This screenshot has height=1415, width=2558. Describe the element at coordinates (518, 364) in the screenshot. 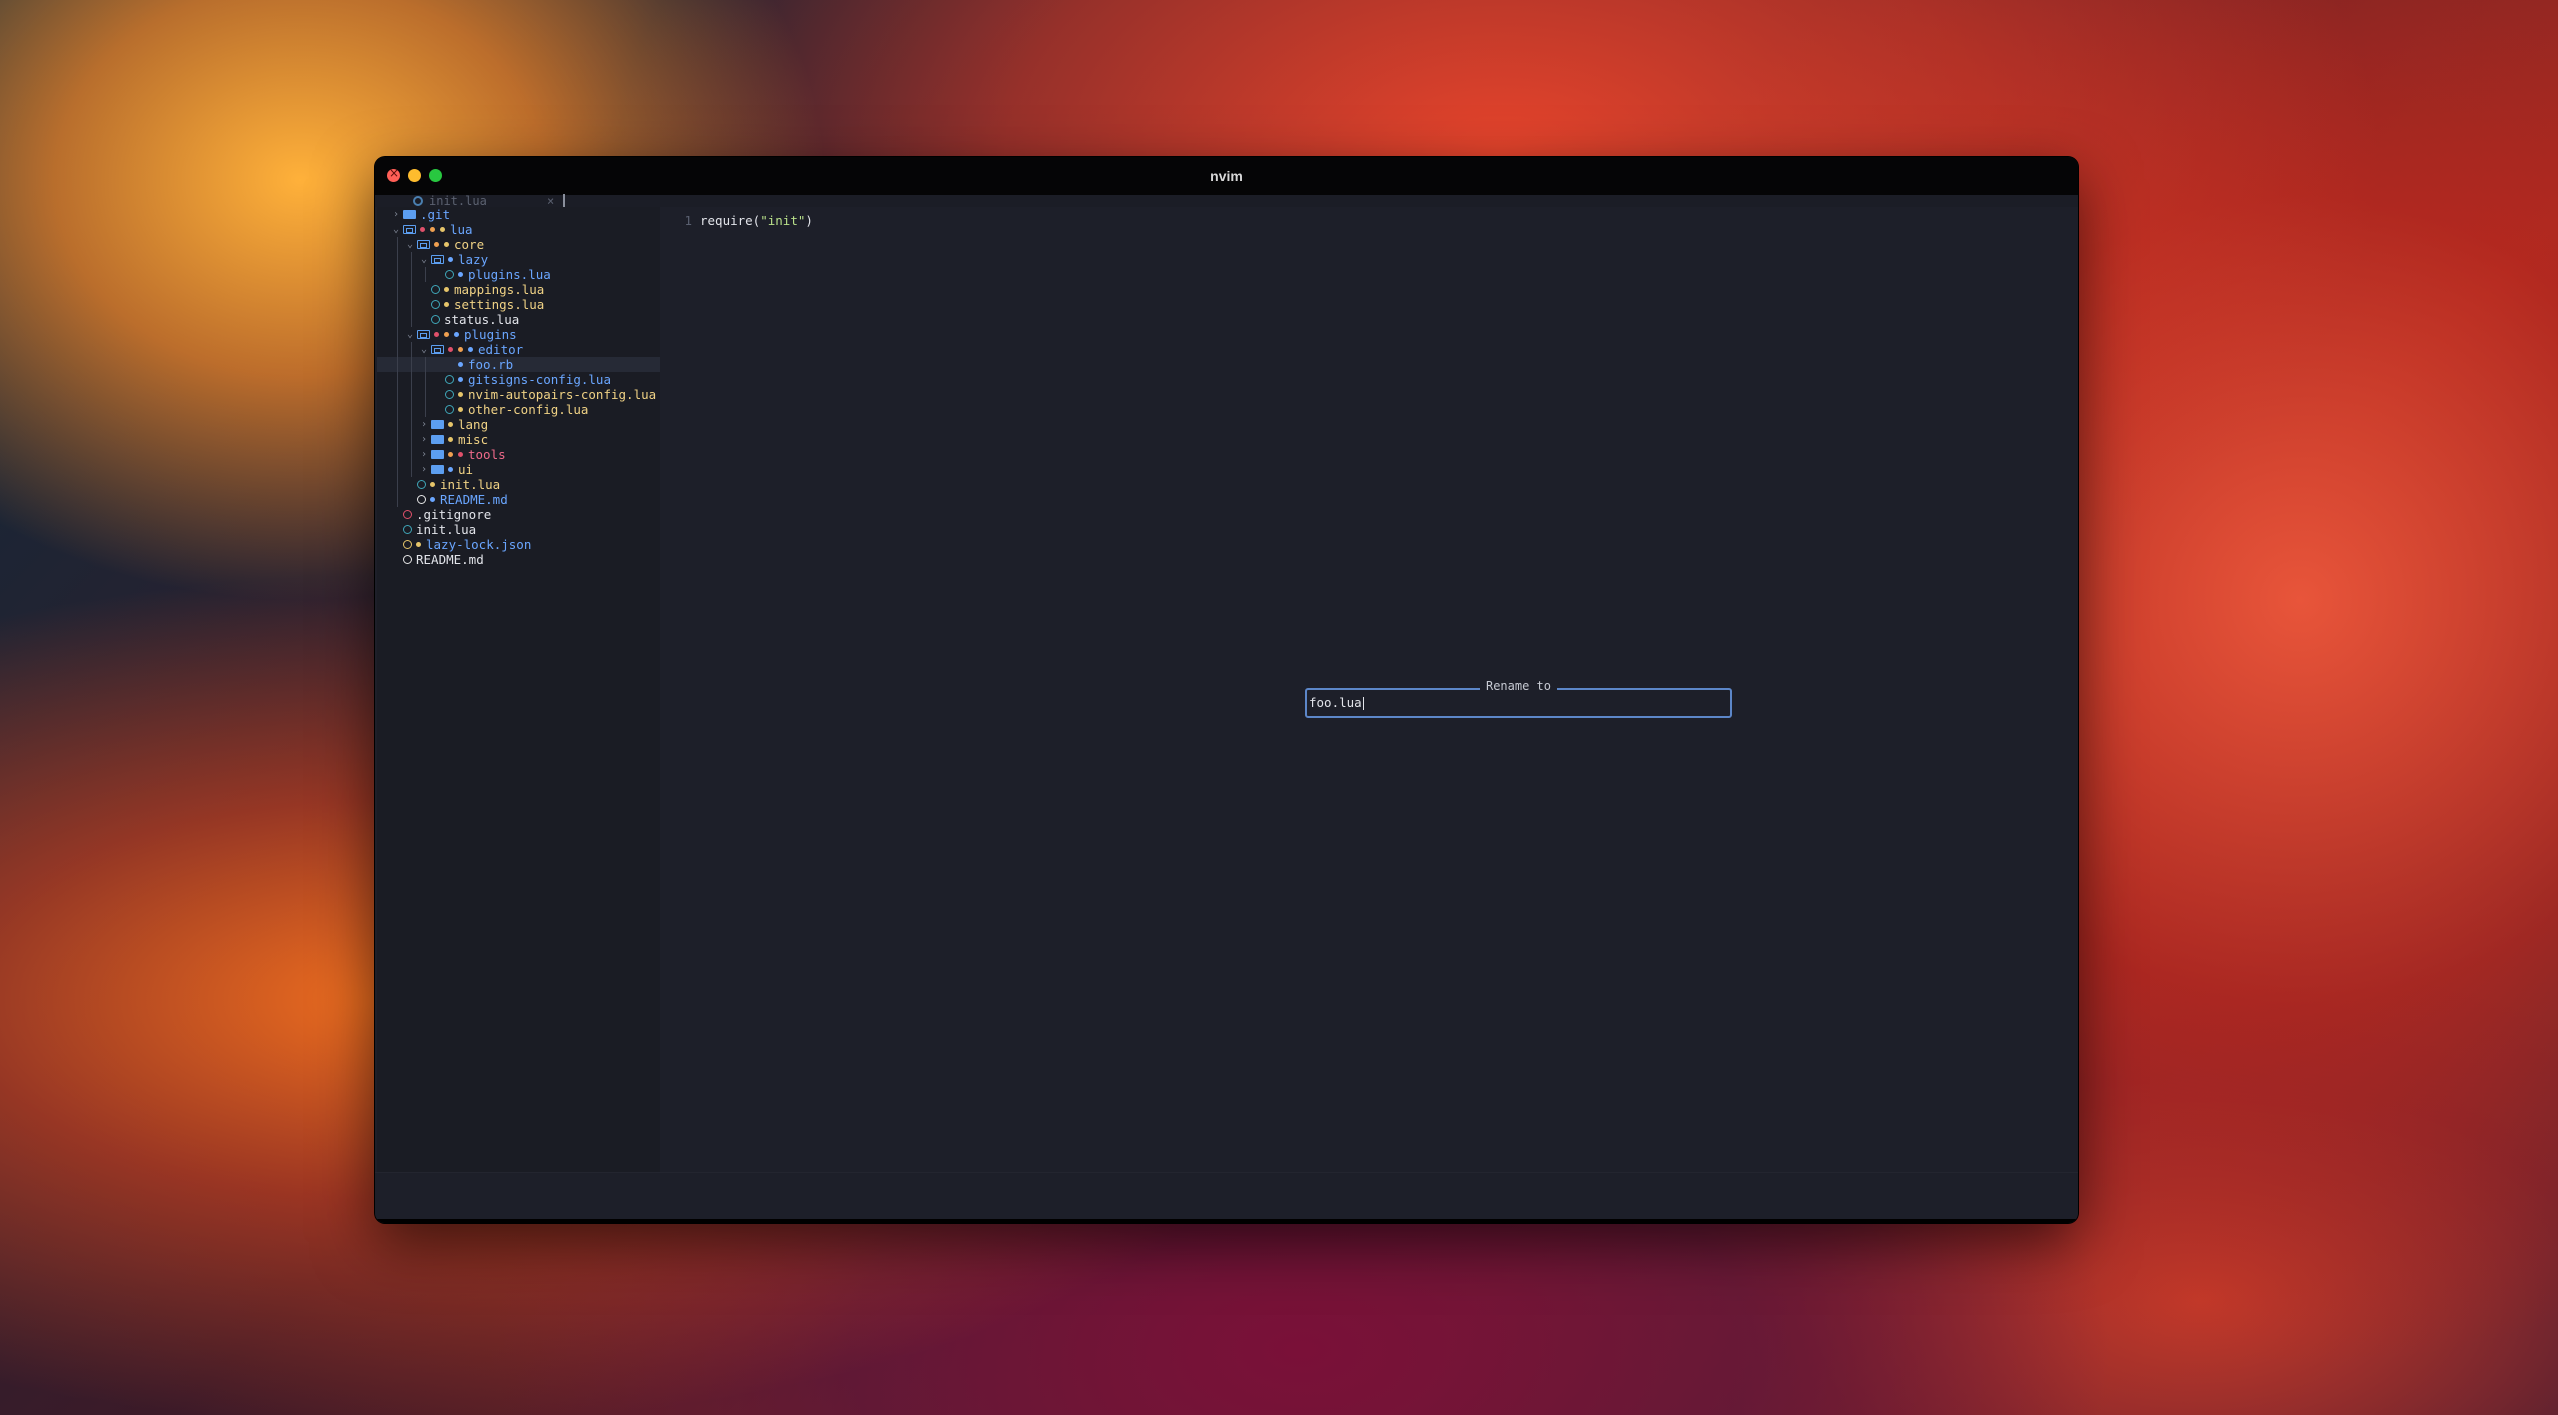

I see `tree-file-row: foo.rb` at that location.